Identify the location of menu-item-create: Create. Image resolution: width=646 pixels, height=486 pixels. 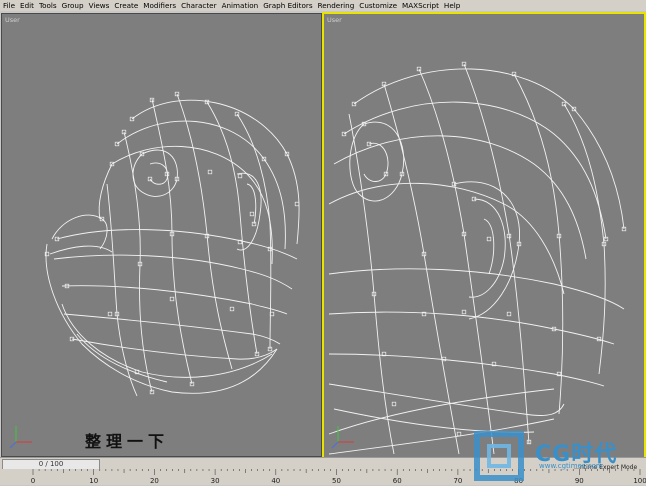
(125, 5).